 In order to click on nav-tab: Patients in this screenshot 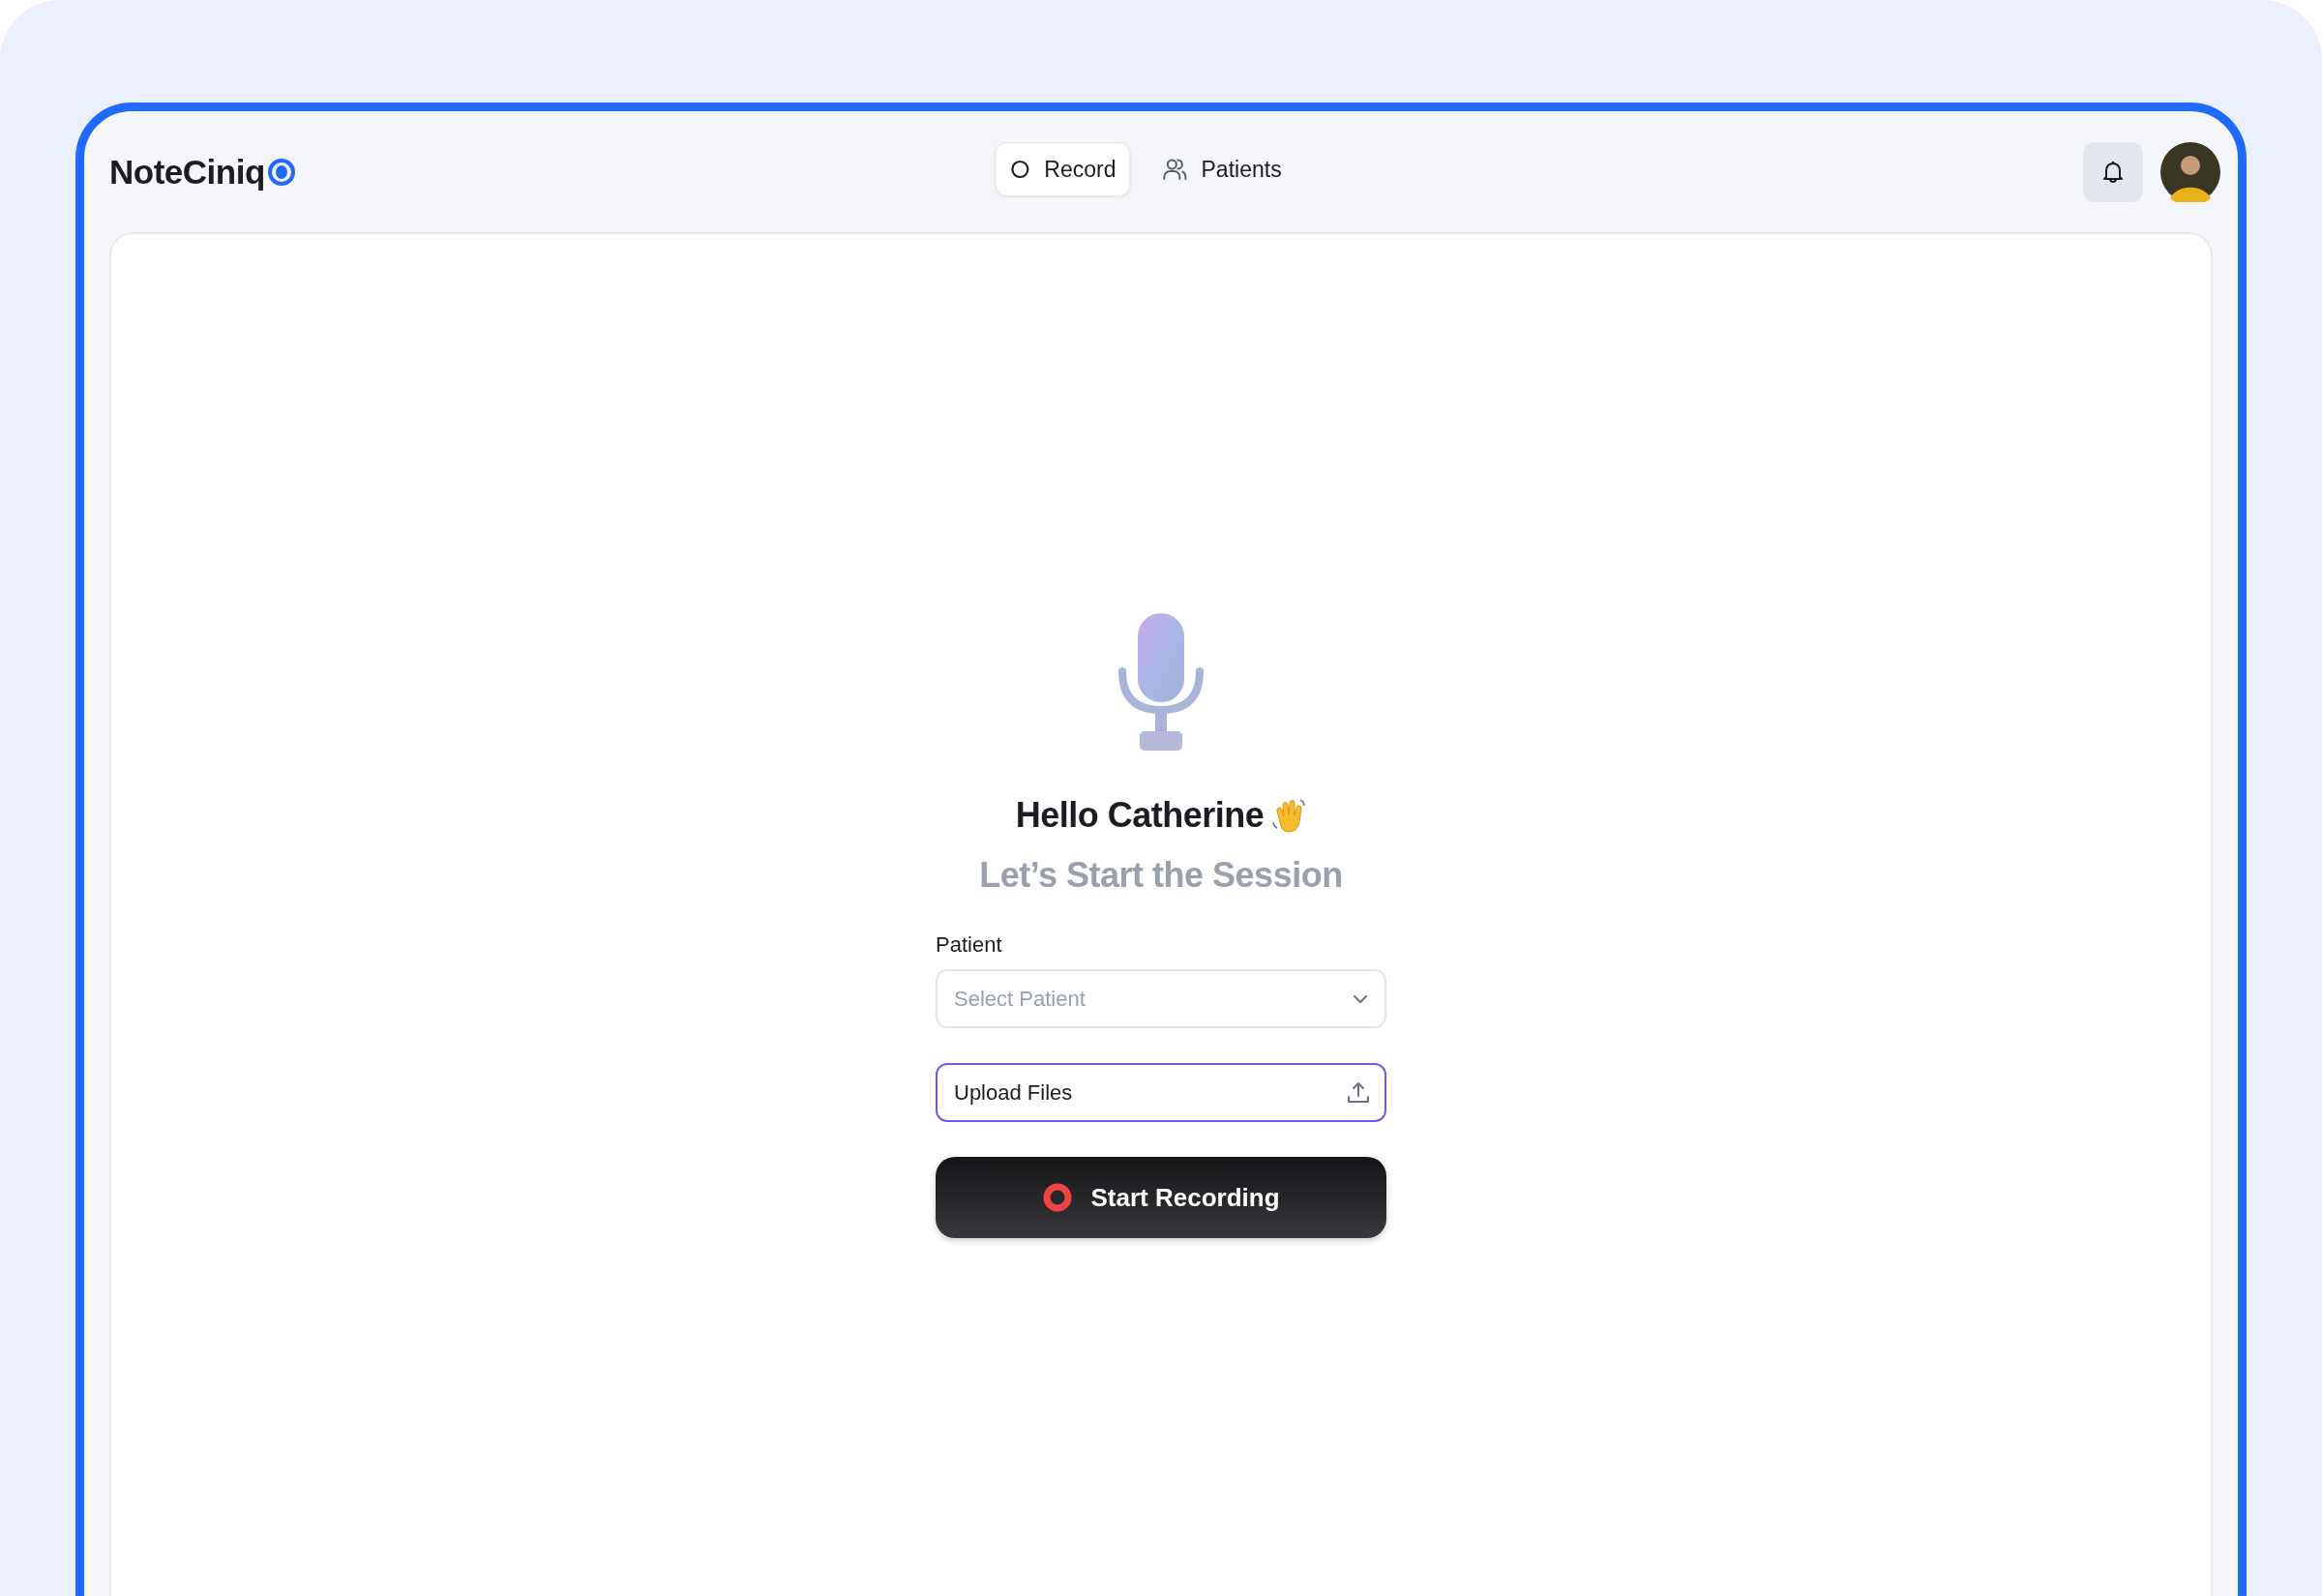, I will do `click(1221, 169)`.